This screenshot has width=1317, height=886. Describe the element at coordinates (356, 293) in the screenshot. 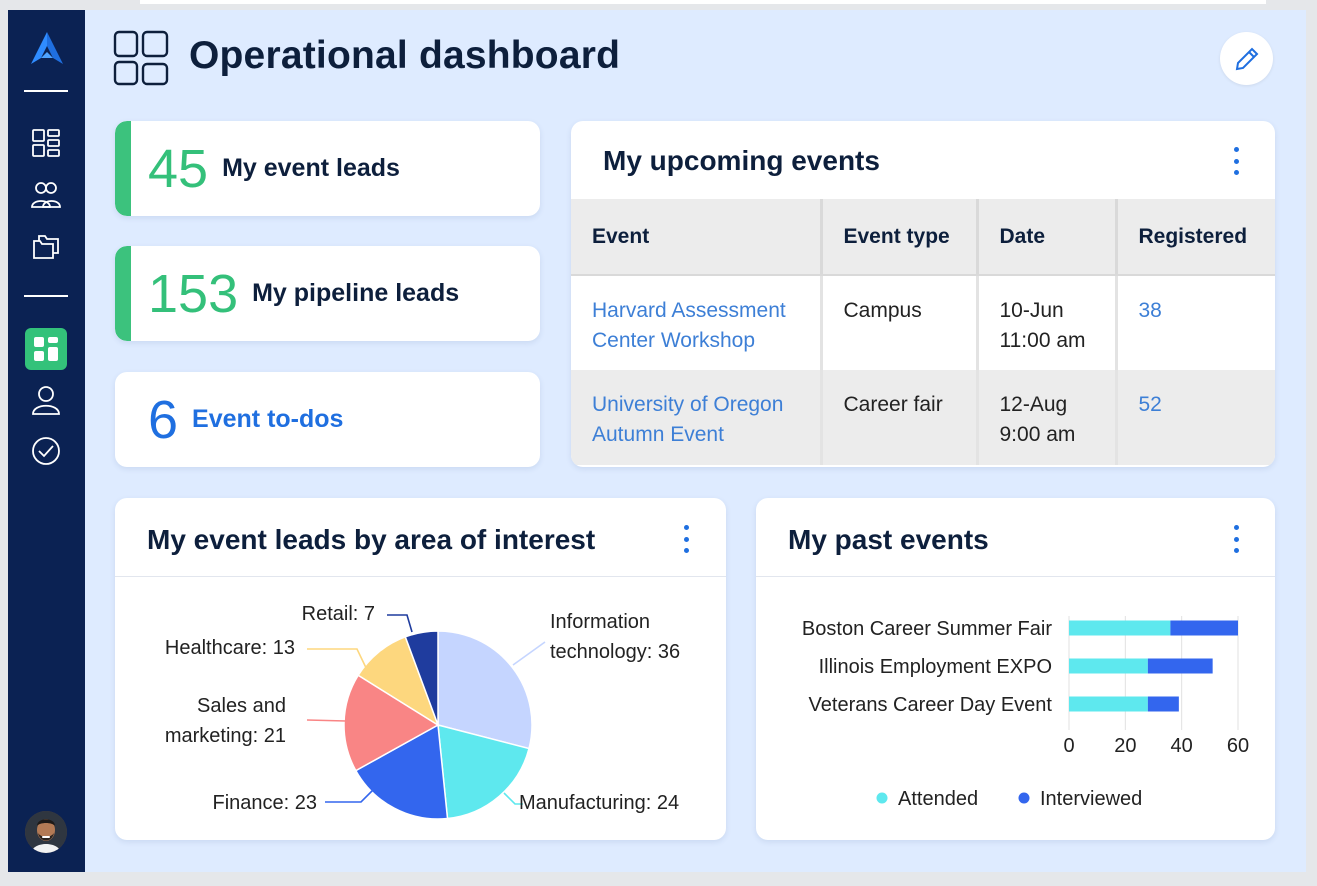

I see `stat-label: My pipeline leads` at that location.